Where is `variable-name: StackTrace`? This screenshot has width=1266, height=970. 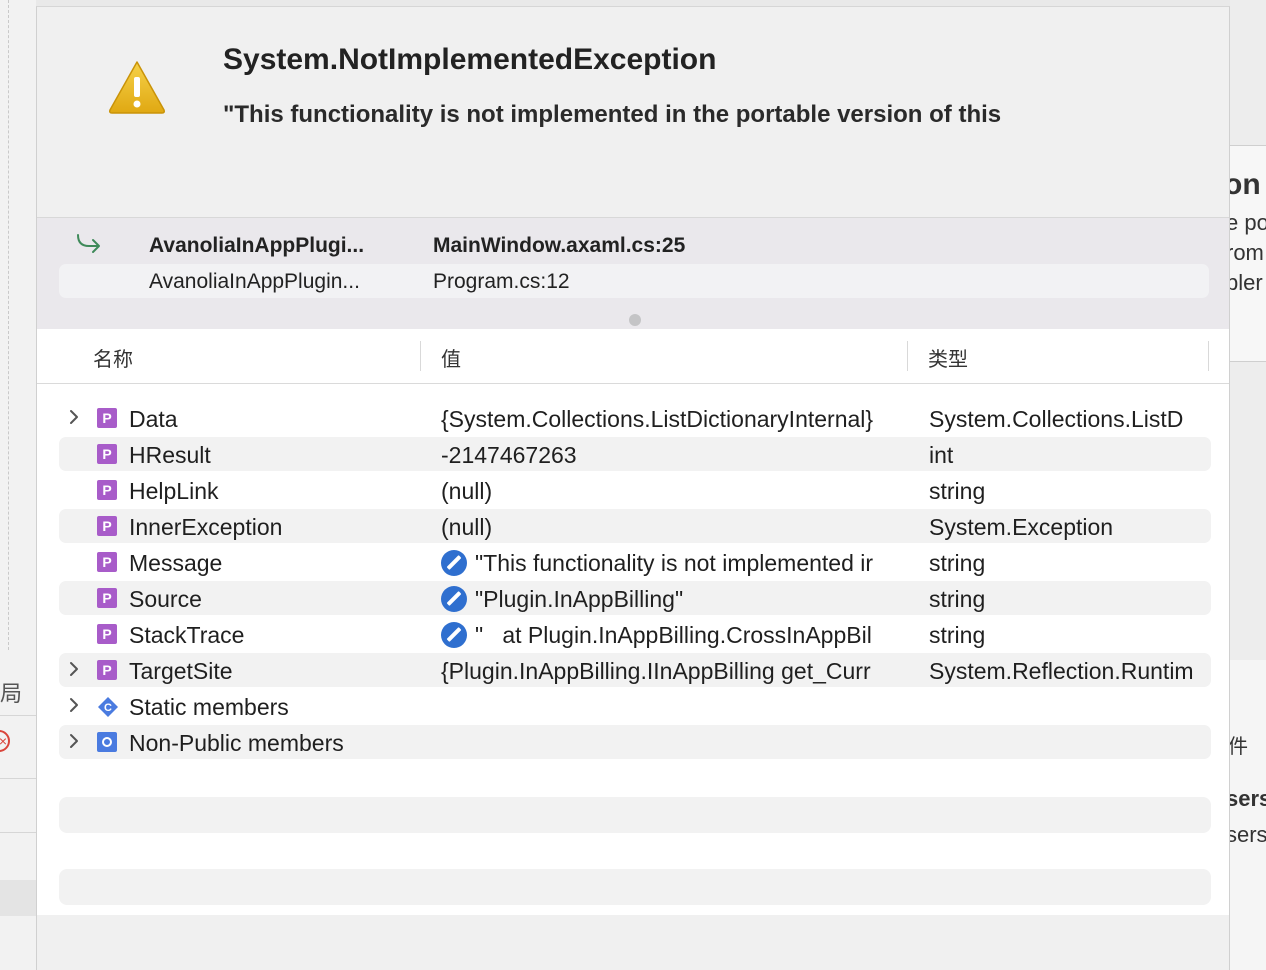 variable-name: StackTrace is located at coordinates (187, 635).